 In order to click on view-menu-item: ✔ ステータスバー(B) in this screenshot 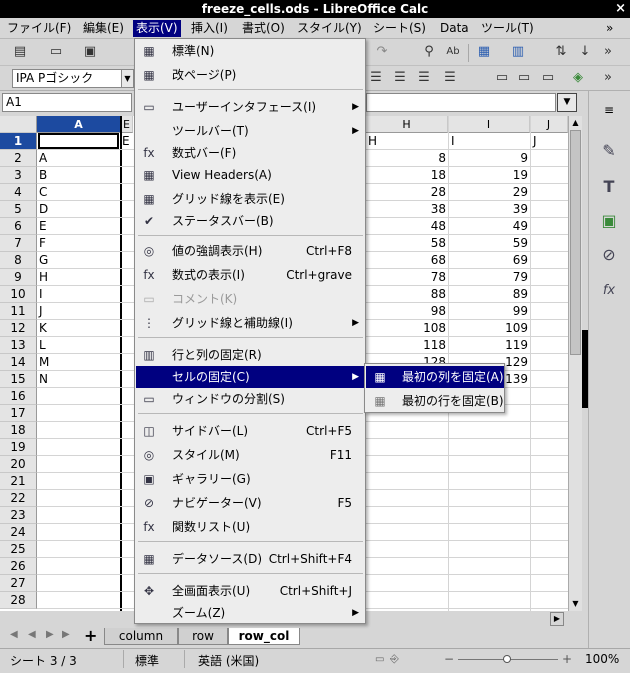, I will do `click(250, 221)`.